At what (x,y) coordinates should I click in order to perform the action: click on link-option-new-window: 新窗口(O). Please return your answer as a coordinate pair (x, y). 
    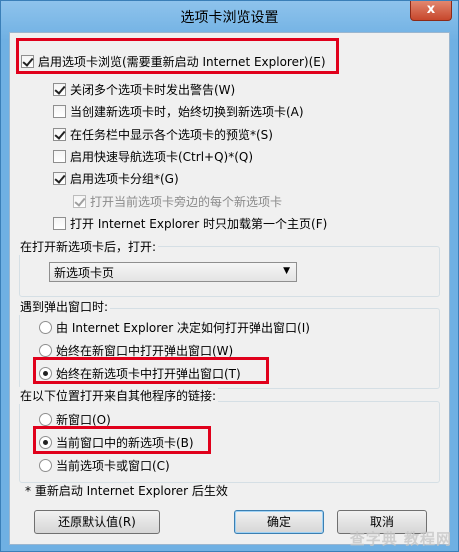
    Looking at the image, I should click on (75, 419).